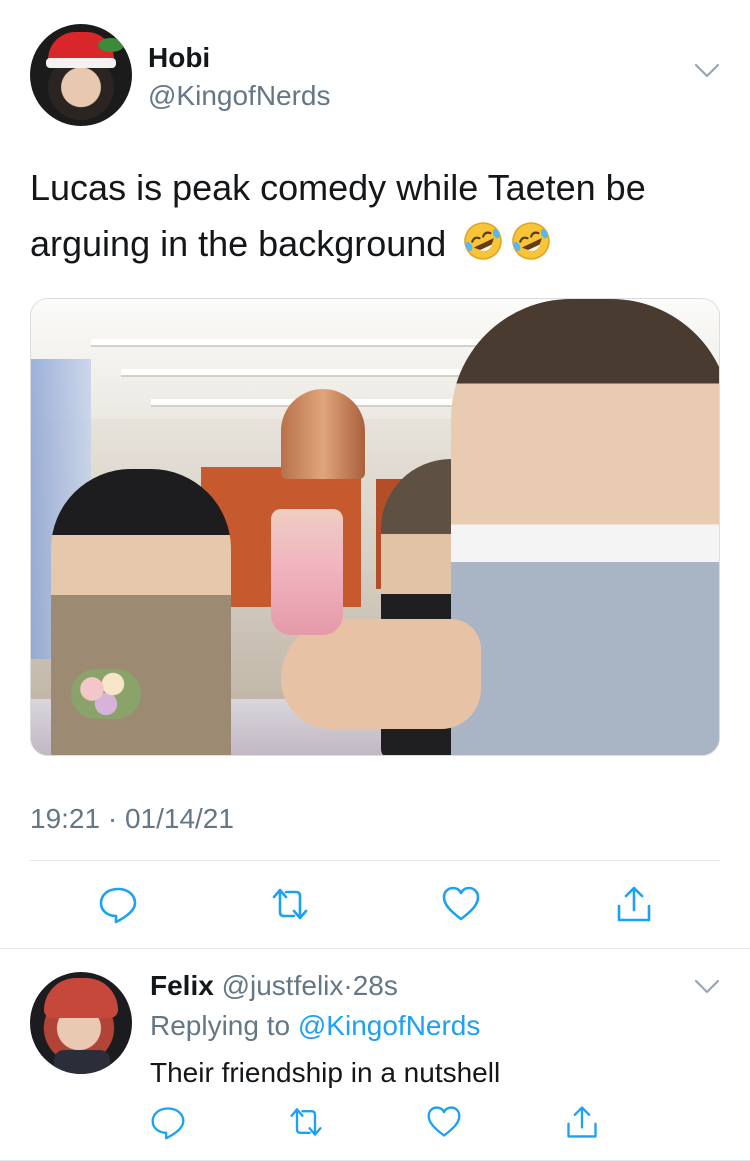 This screenshot has height=1161, width=750. What do you see at coordinates (325, 1072) in the screenshot?
I see `reply-text: Their friendship in a nutshell` at bounding box center [325, 1072].